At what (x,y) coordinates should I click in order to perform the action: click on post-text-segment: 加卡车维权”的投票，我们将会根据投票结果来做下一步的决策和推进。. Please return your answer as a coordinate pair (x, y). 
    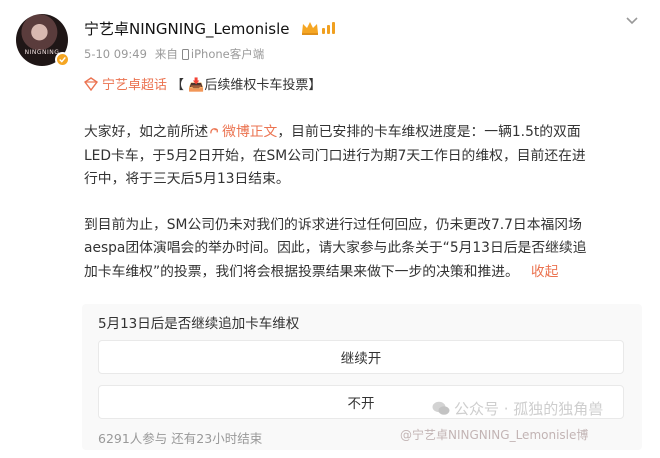
    Looking at the image, I should click on (301, 271).